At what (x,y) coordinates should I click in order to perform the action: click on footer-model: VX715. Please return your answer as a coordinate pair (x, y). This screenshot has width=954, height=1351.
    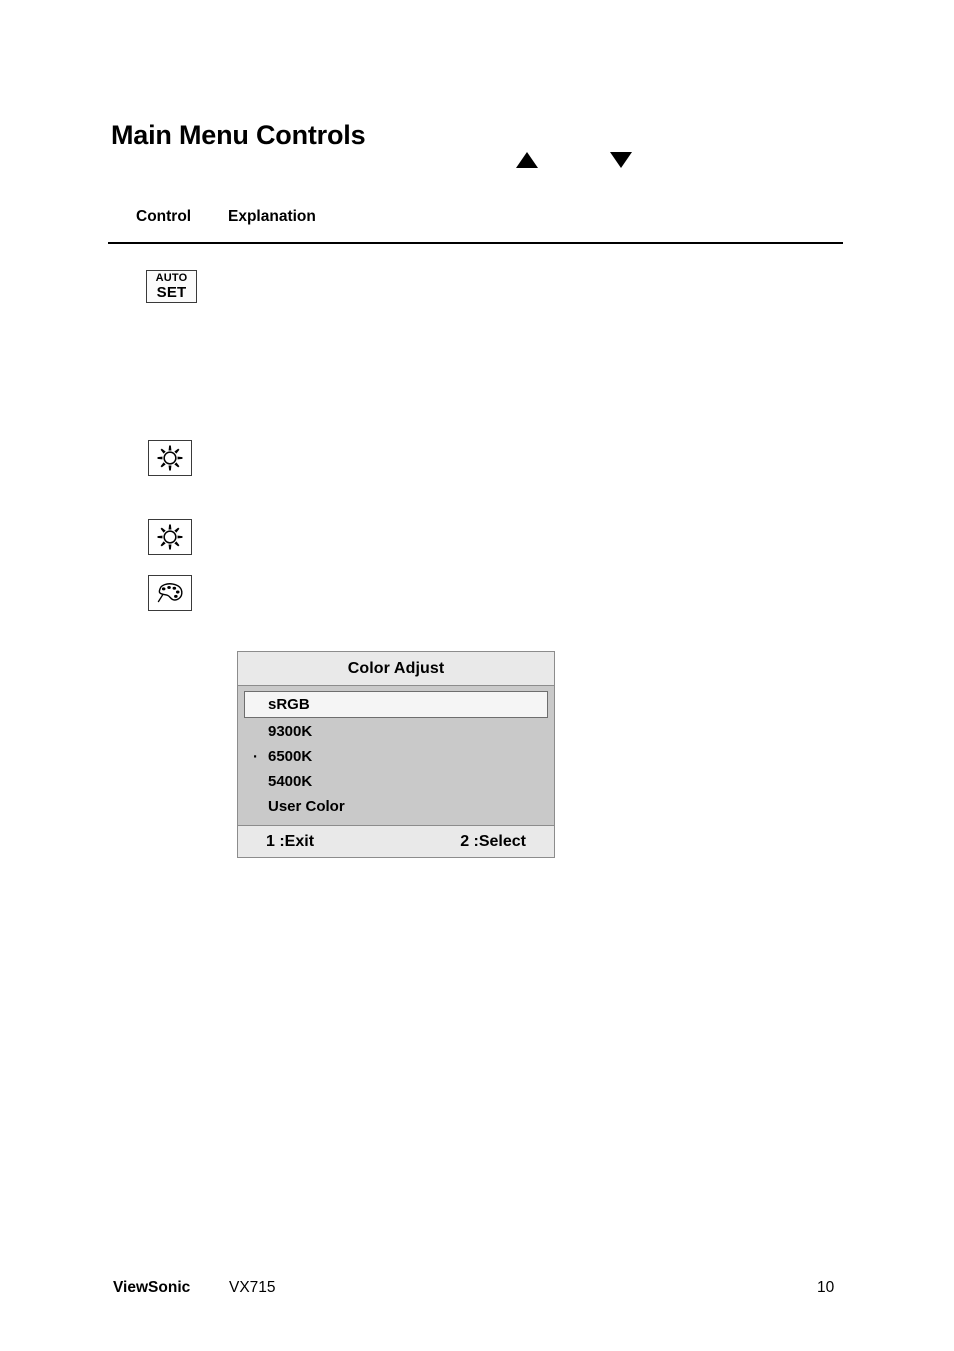
    Looking at the image, I should click on (252, 1287).